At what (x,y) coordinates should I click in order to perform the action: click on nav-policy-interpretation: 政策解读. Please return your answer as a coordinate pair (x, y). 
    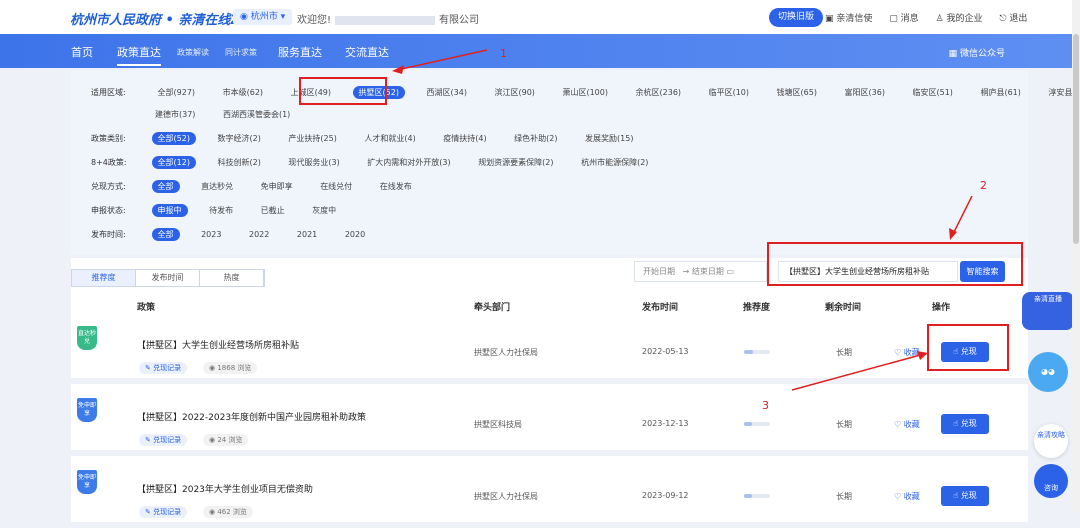
    Looking at the image, I should click on (193, 52).